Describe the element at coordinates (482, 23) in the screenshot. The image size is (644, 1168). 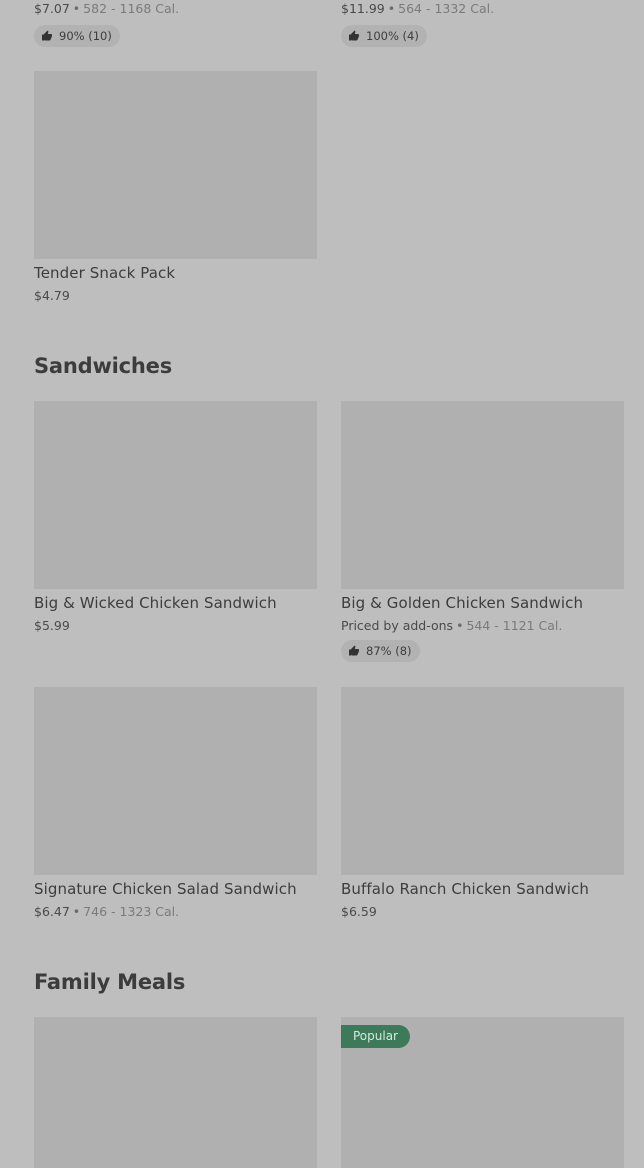
I see `menu-item-top-right: $11.99 • 564 - 1332 Cal. 100% (4)` at that location.